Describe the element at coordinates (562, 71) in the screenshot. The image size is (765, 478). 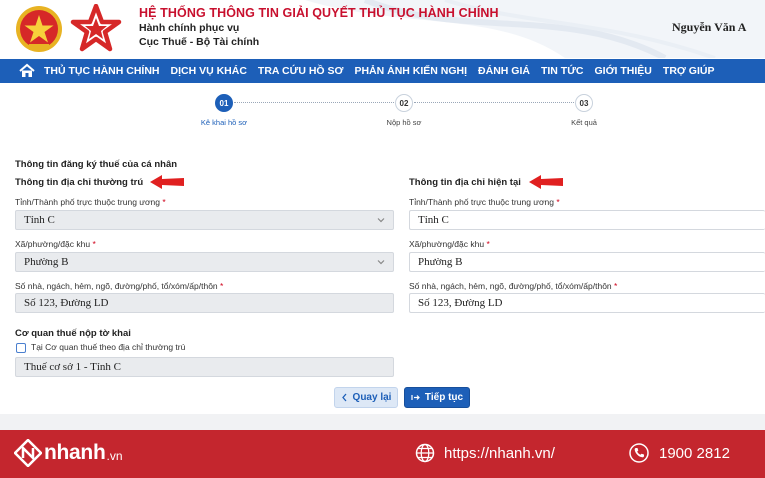
I see `nav-item-tin-tuc: TIN TỨC` at that location.